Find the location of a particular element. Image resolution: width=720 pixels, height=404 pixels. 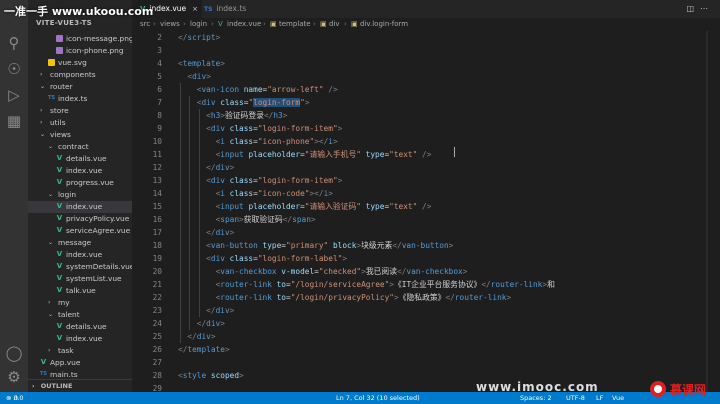

editor-actions: ◫⋯ is located at coordinates (700, 8).